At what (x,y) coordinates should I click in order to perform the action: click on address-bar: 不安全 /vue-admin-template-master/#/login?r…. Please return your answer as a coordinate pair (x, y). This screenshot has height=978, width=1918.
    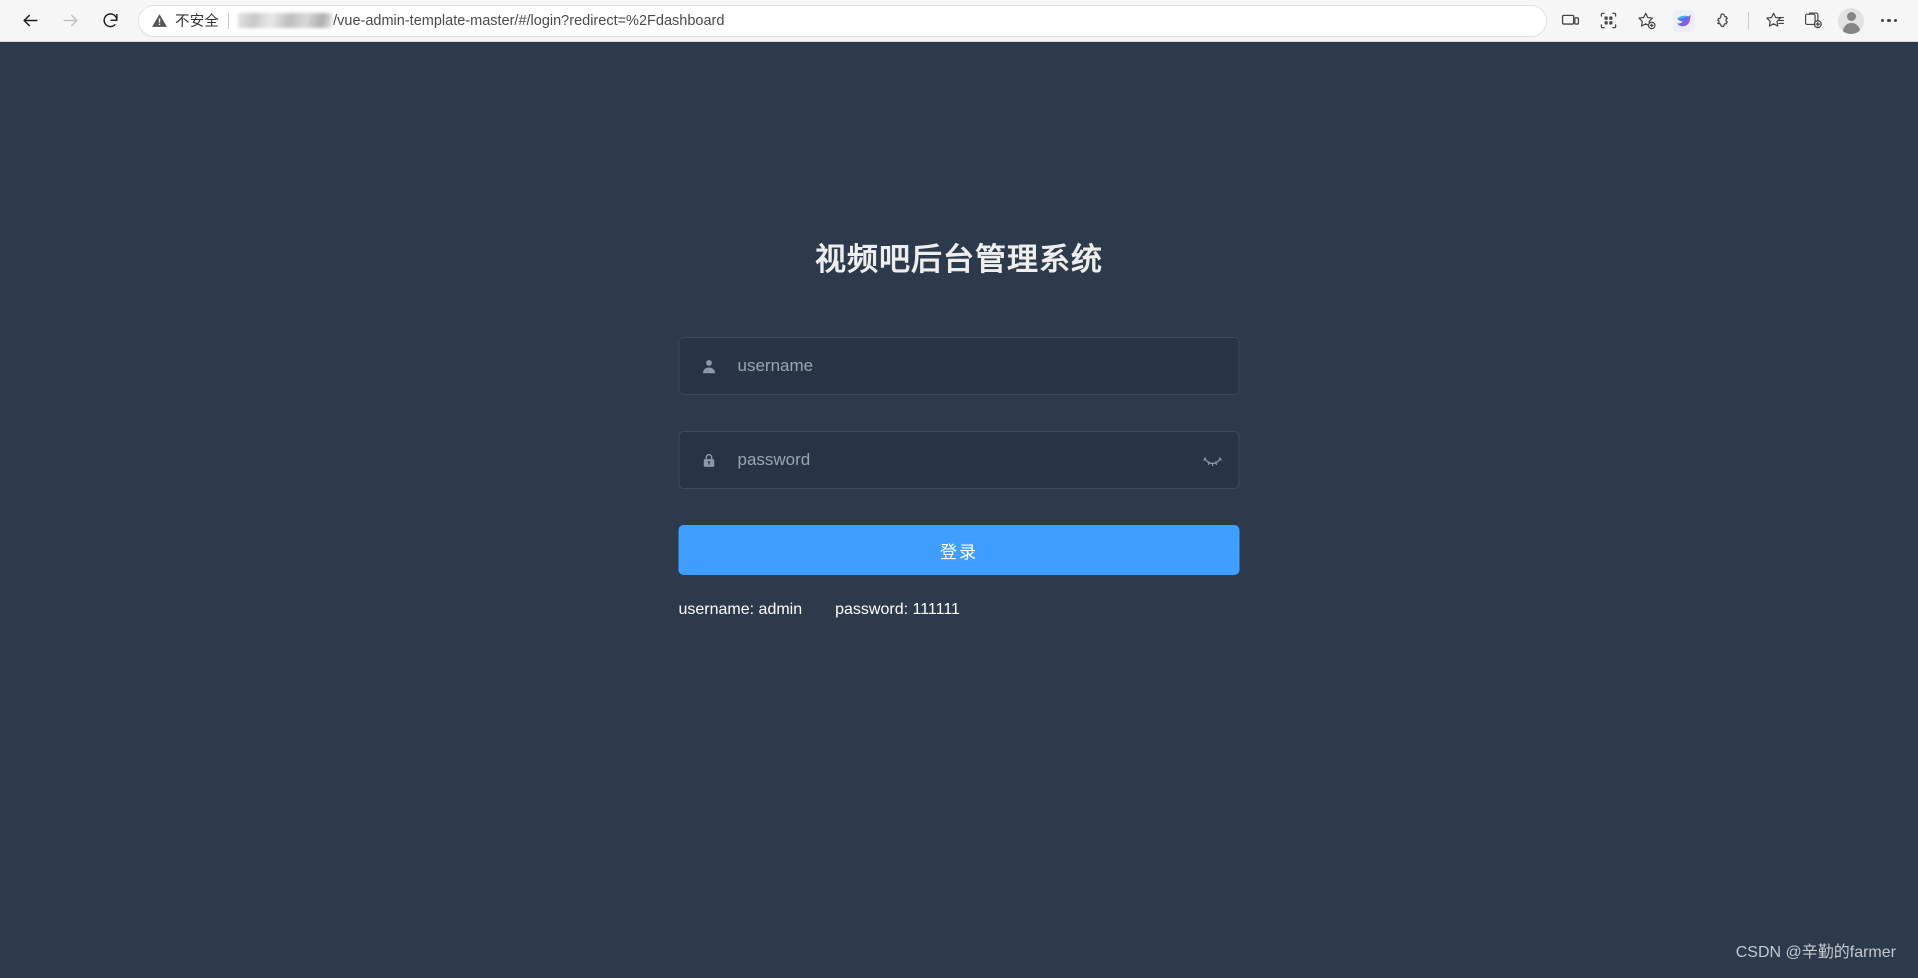
    Looking at the image, I should click on (842, 20).